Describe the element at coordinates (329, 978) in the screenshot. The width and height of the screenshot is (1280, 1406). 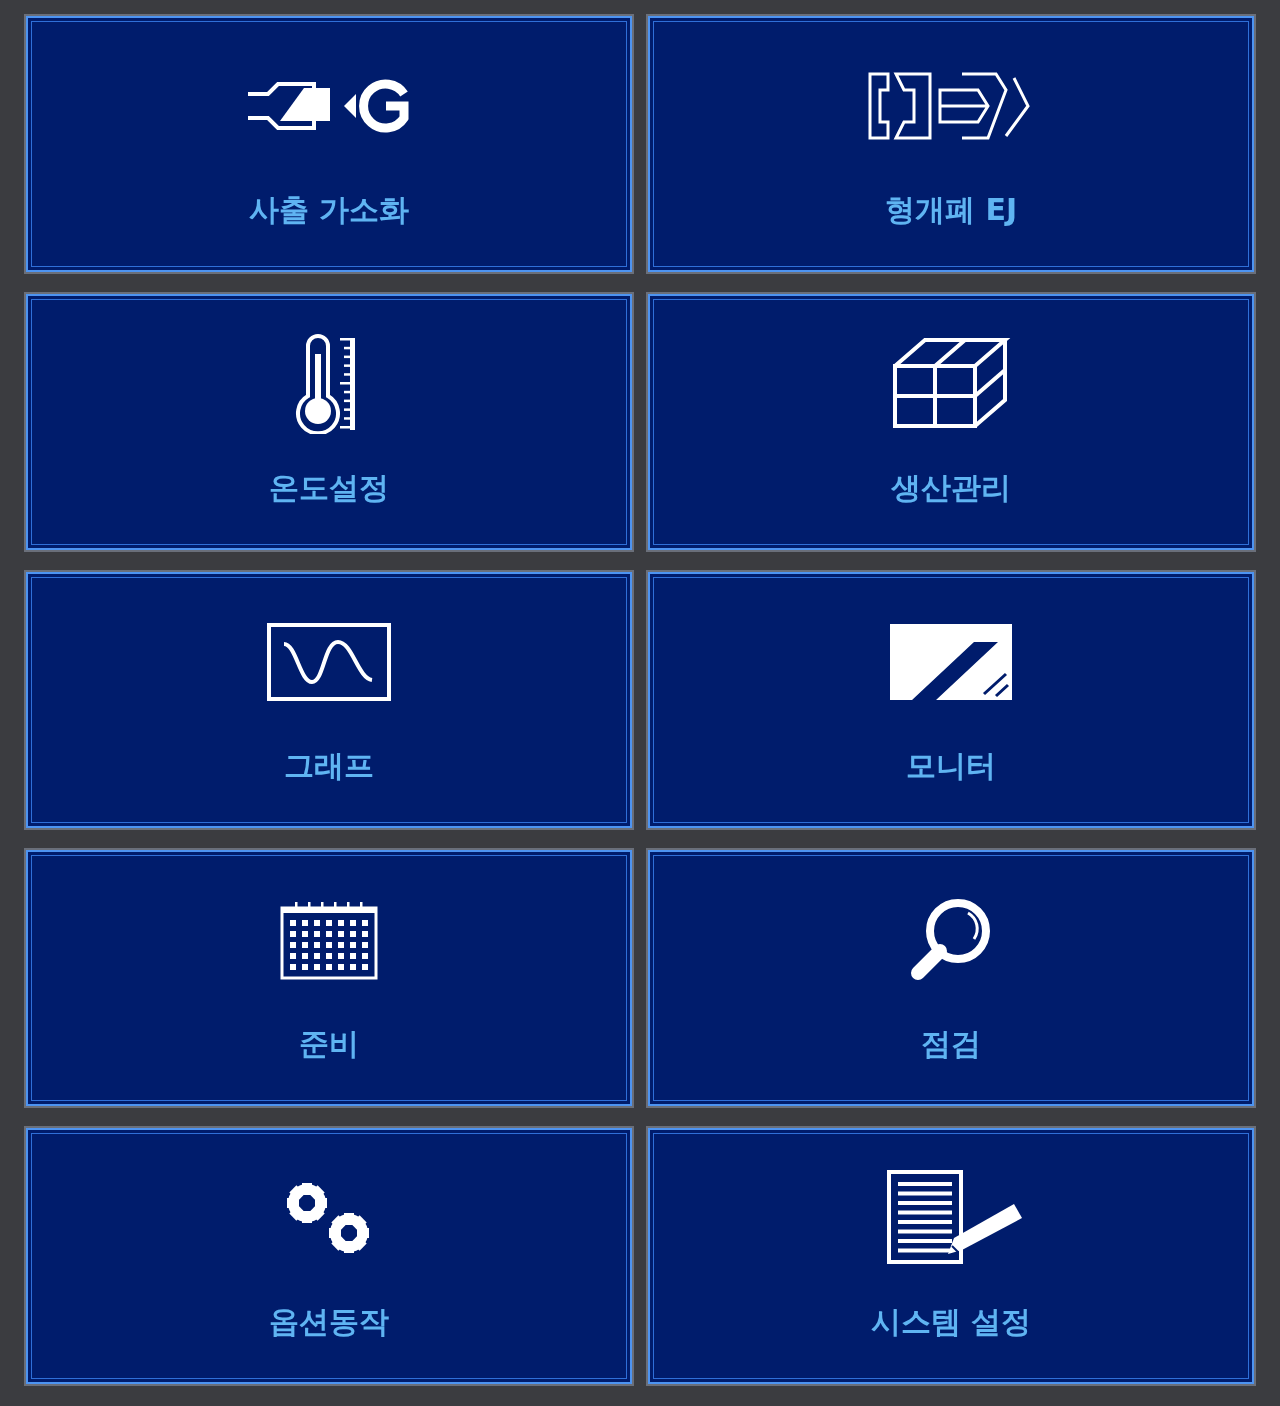
I see `menu-tile: 준비` at that location.